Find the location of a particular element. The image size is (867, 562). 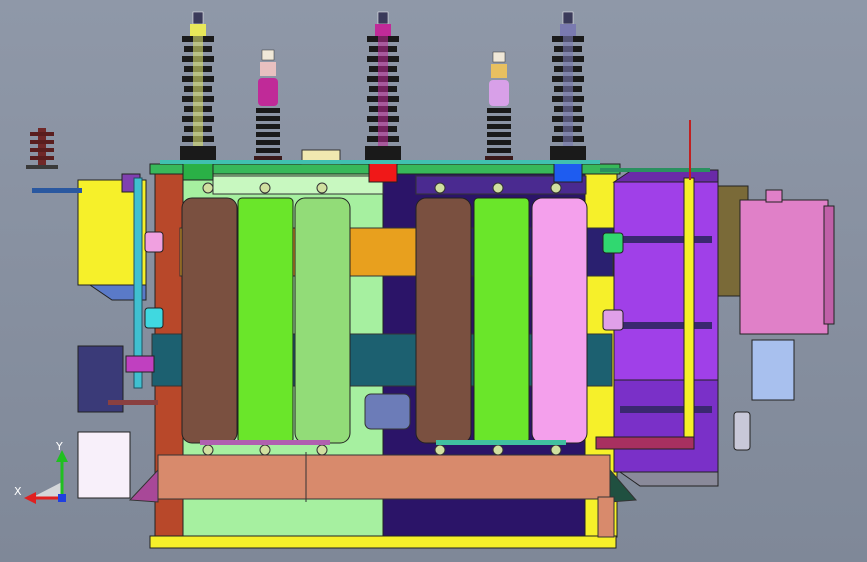

cabinet-side-rail is located at coordinates (829, 265).